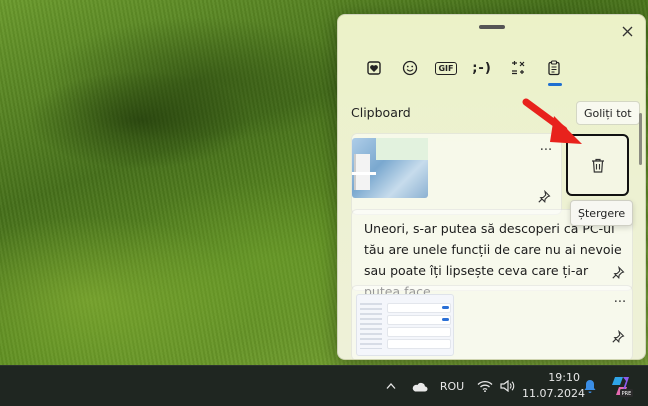 This screenshot has width=648, height=406. I want to click on network-button, so click(485, 386).